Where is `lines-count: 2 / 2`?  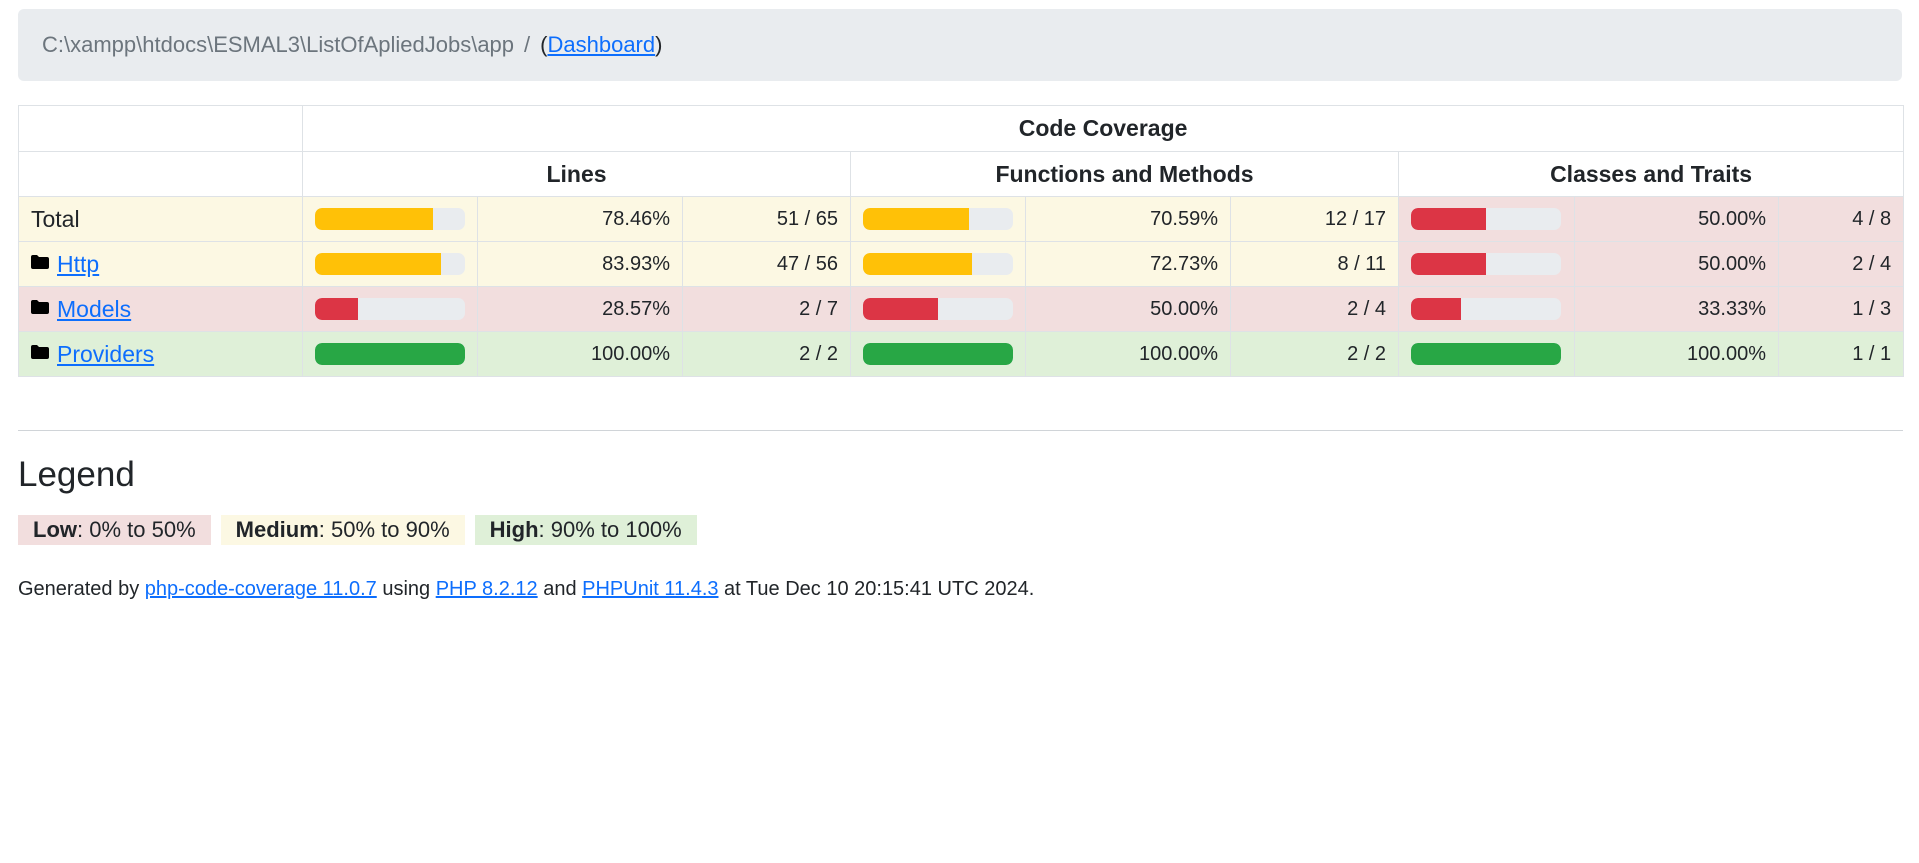 lines-count: 2 / 2 is located at coordinates (766, 354).